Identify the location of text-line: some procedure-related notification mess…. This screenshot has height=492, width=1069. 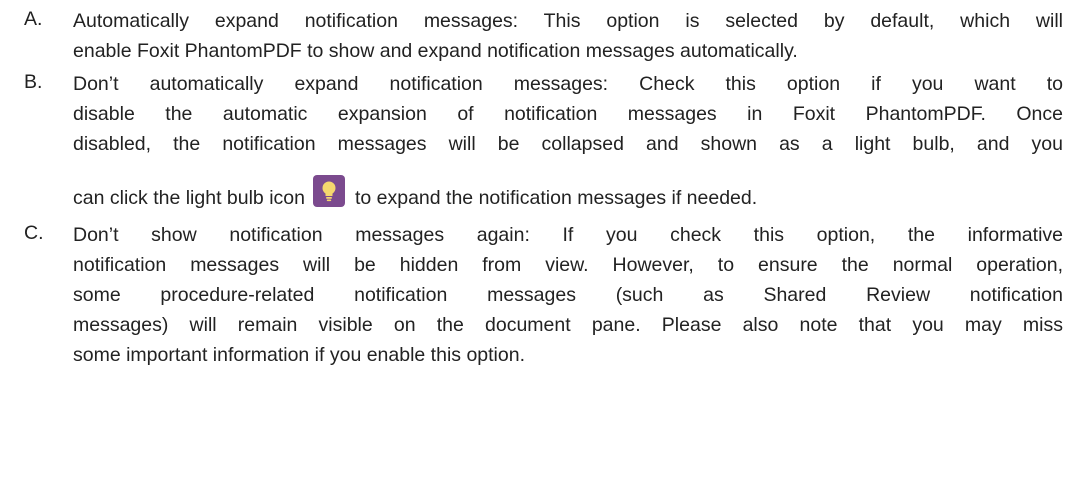
(568, 295).